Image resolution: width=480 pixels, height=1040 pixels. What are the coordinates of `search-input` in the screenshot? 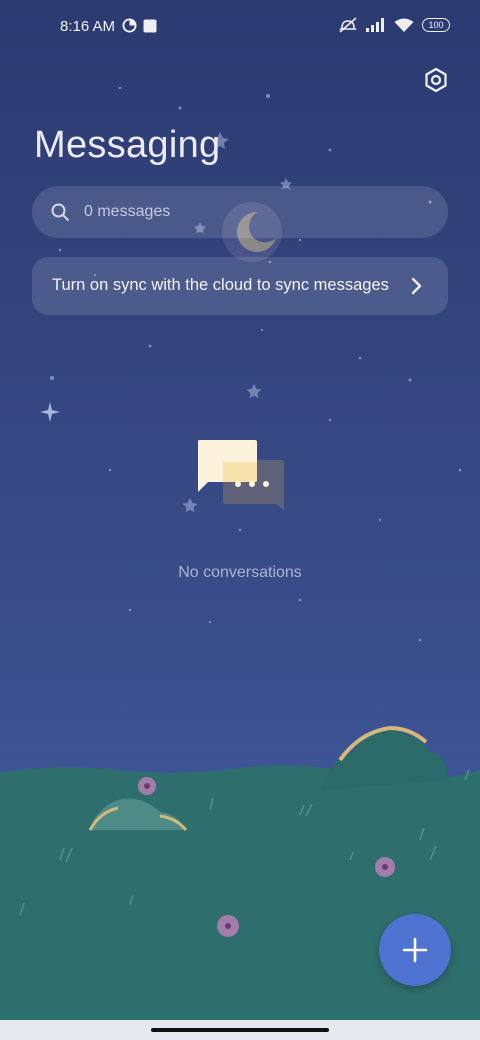 It's located at (234, 212).